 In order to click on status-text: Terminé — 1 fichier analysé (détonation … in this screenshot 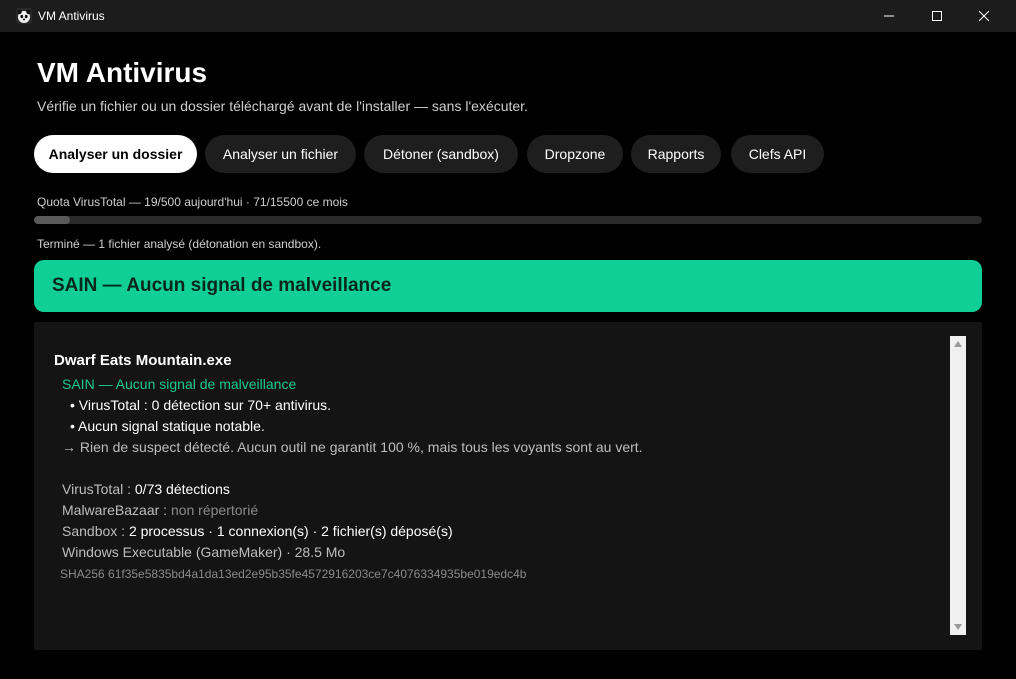, I will do `click(179, 244)`.